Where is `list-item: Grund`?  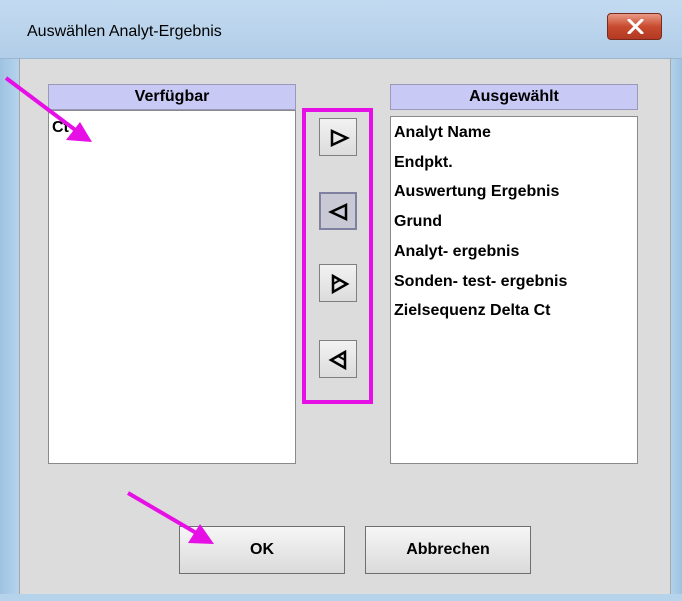 list-item: Grund is located at coordinates (418, 222).